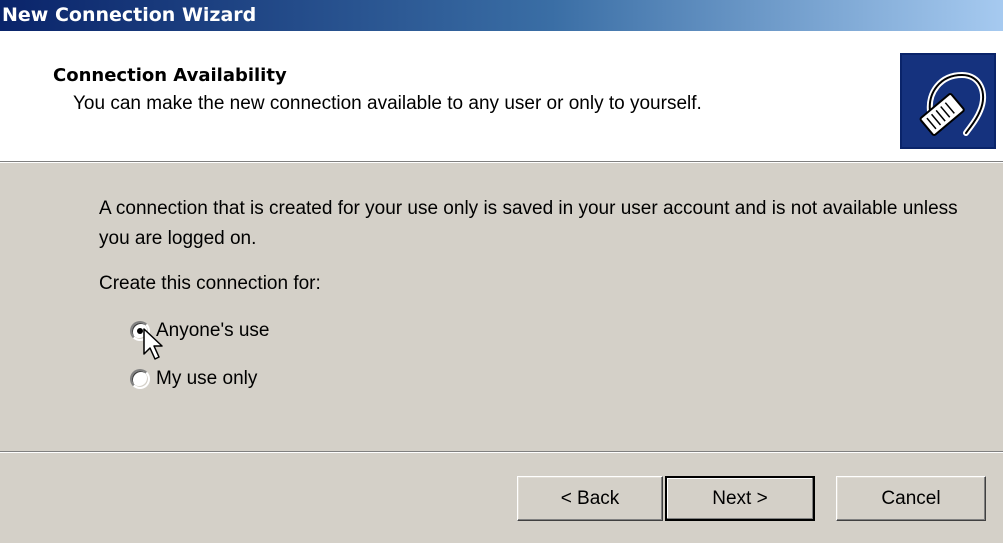 The width and height of the screenshot is (1003, 543). I want to click on option-group-label: Create this connection for:, so click(210, 283).